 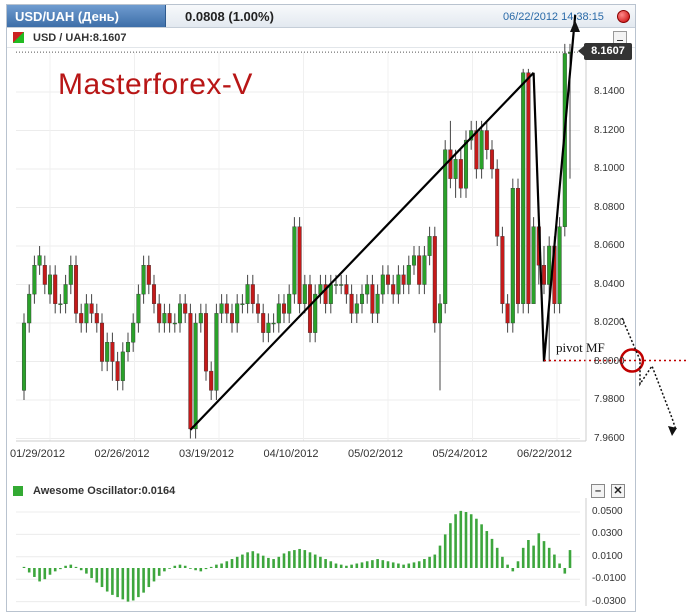 What do you see at coordinates (38, 454) in the screenshot?
I see `x-tick-label: 01/29/2012` at bounding box center [38, 454].